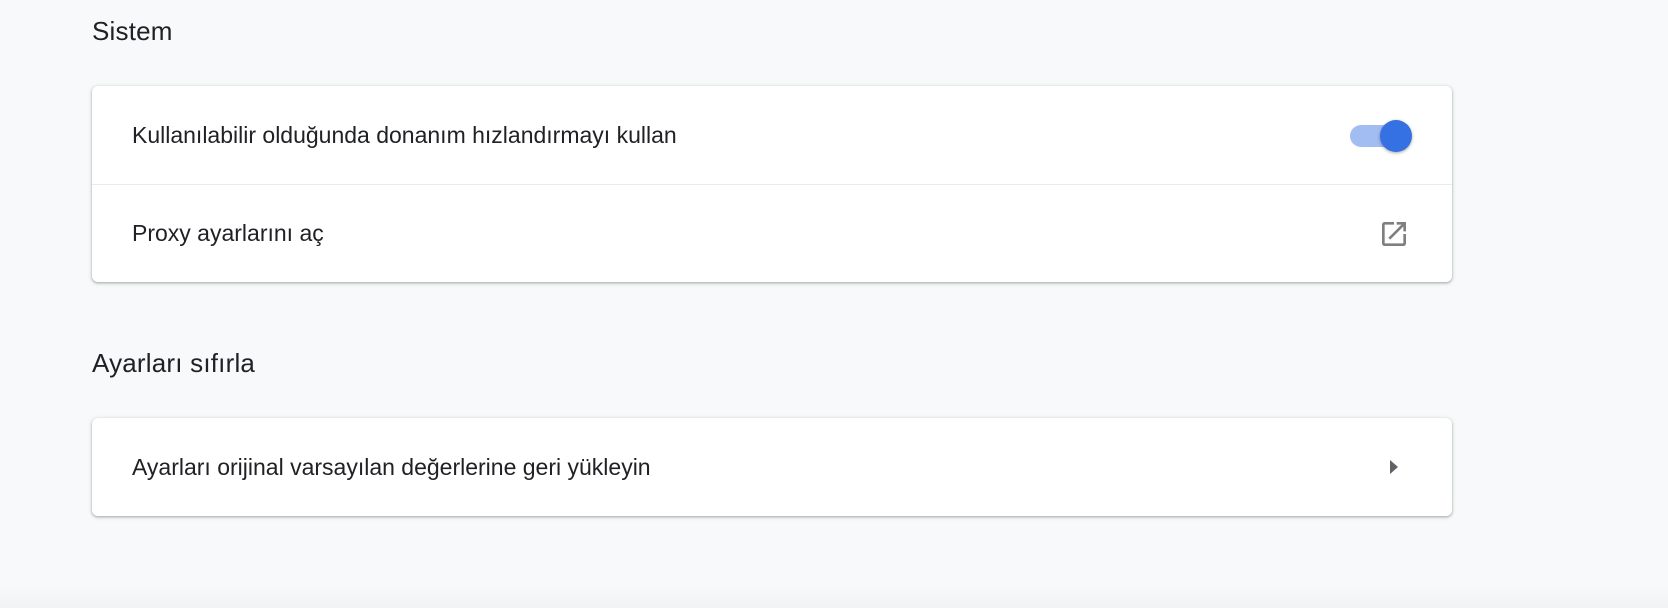  I want to click on hardware-acceleration-toggle, so click(1380, 135).